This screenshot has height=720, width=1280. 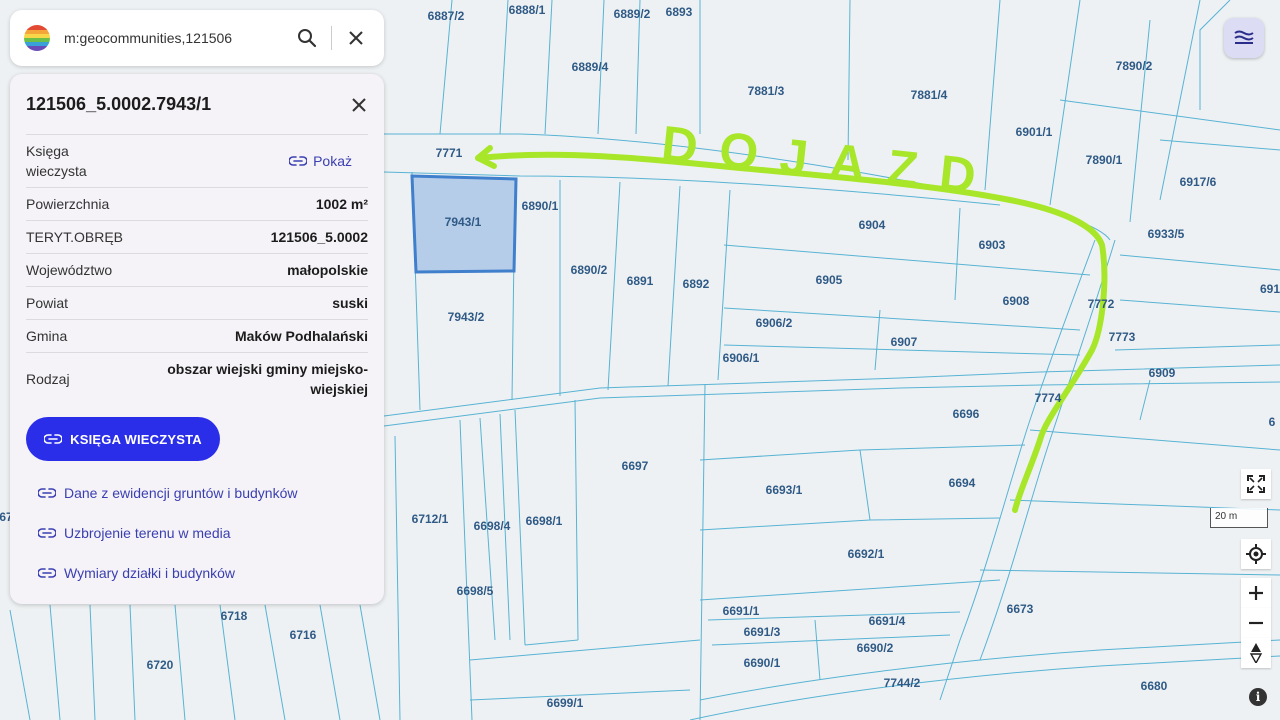 What do you see at coordinates (784, 490) in the screenshot?
I see `parcel-label: 6693/1` at bounding box center [784, 490].